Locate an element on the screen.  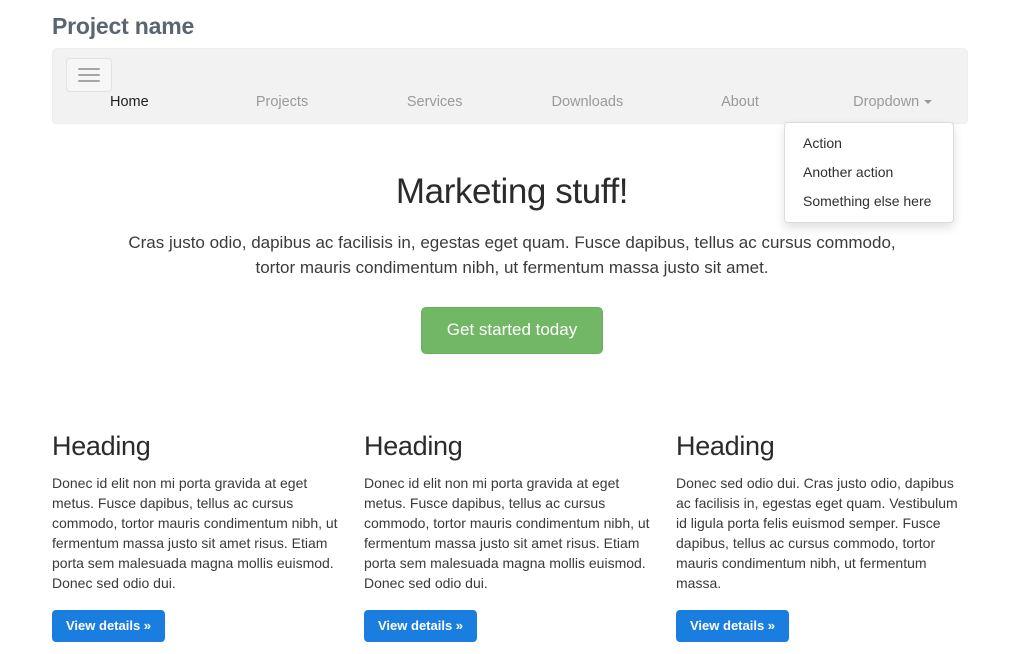
nav-item-dropdown: Dropdown is located at coordinates (892, 109).